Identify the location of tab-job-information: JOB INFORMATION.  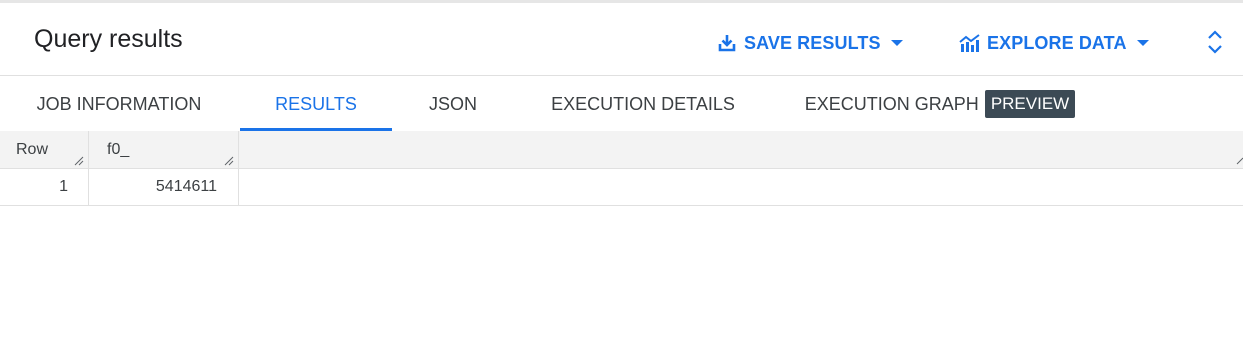
(119, 104).